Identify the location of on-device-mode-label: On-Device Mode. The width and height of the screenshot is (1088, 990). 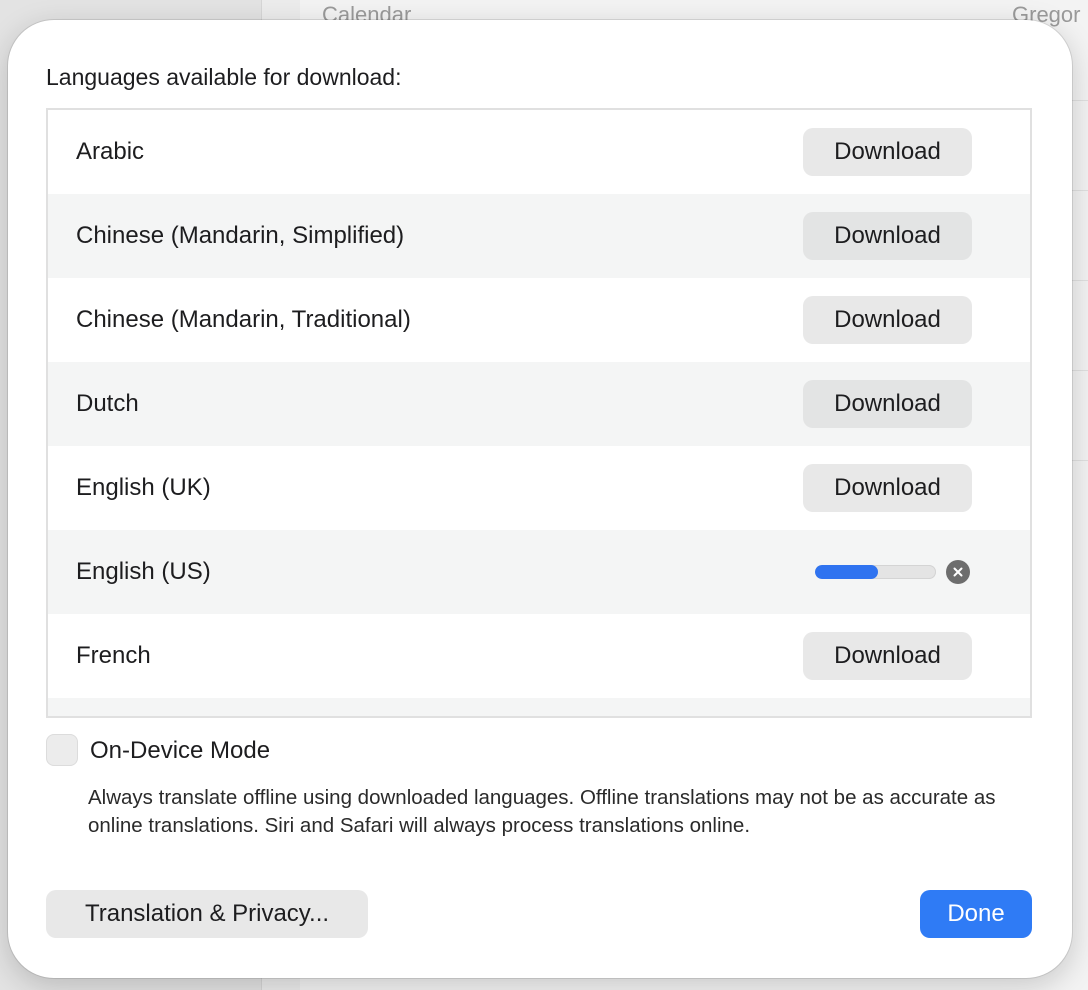
(180, 751).